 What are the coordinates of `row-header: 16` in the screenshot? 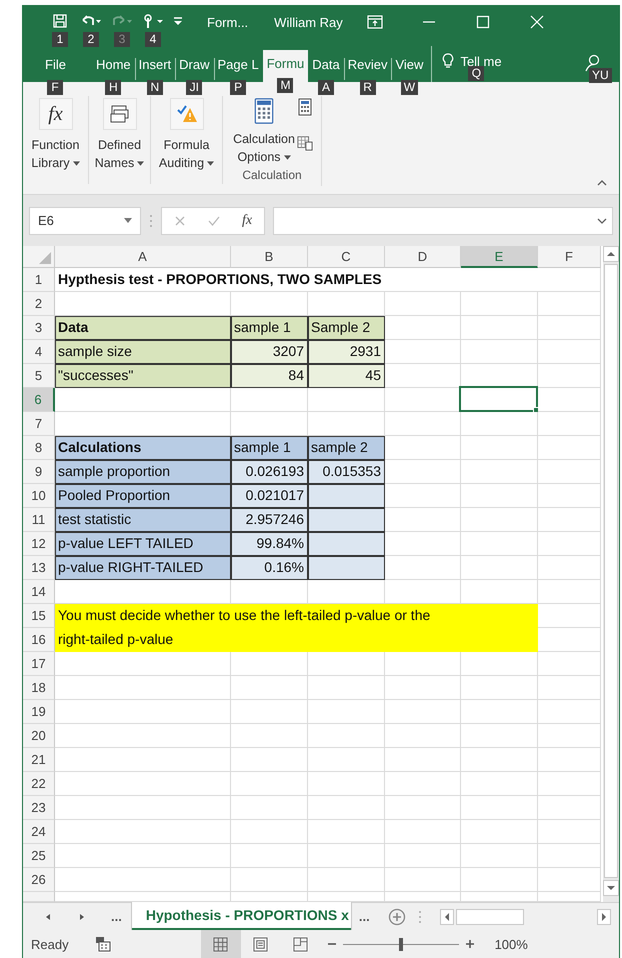 It's located at (39, 640).